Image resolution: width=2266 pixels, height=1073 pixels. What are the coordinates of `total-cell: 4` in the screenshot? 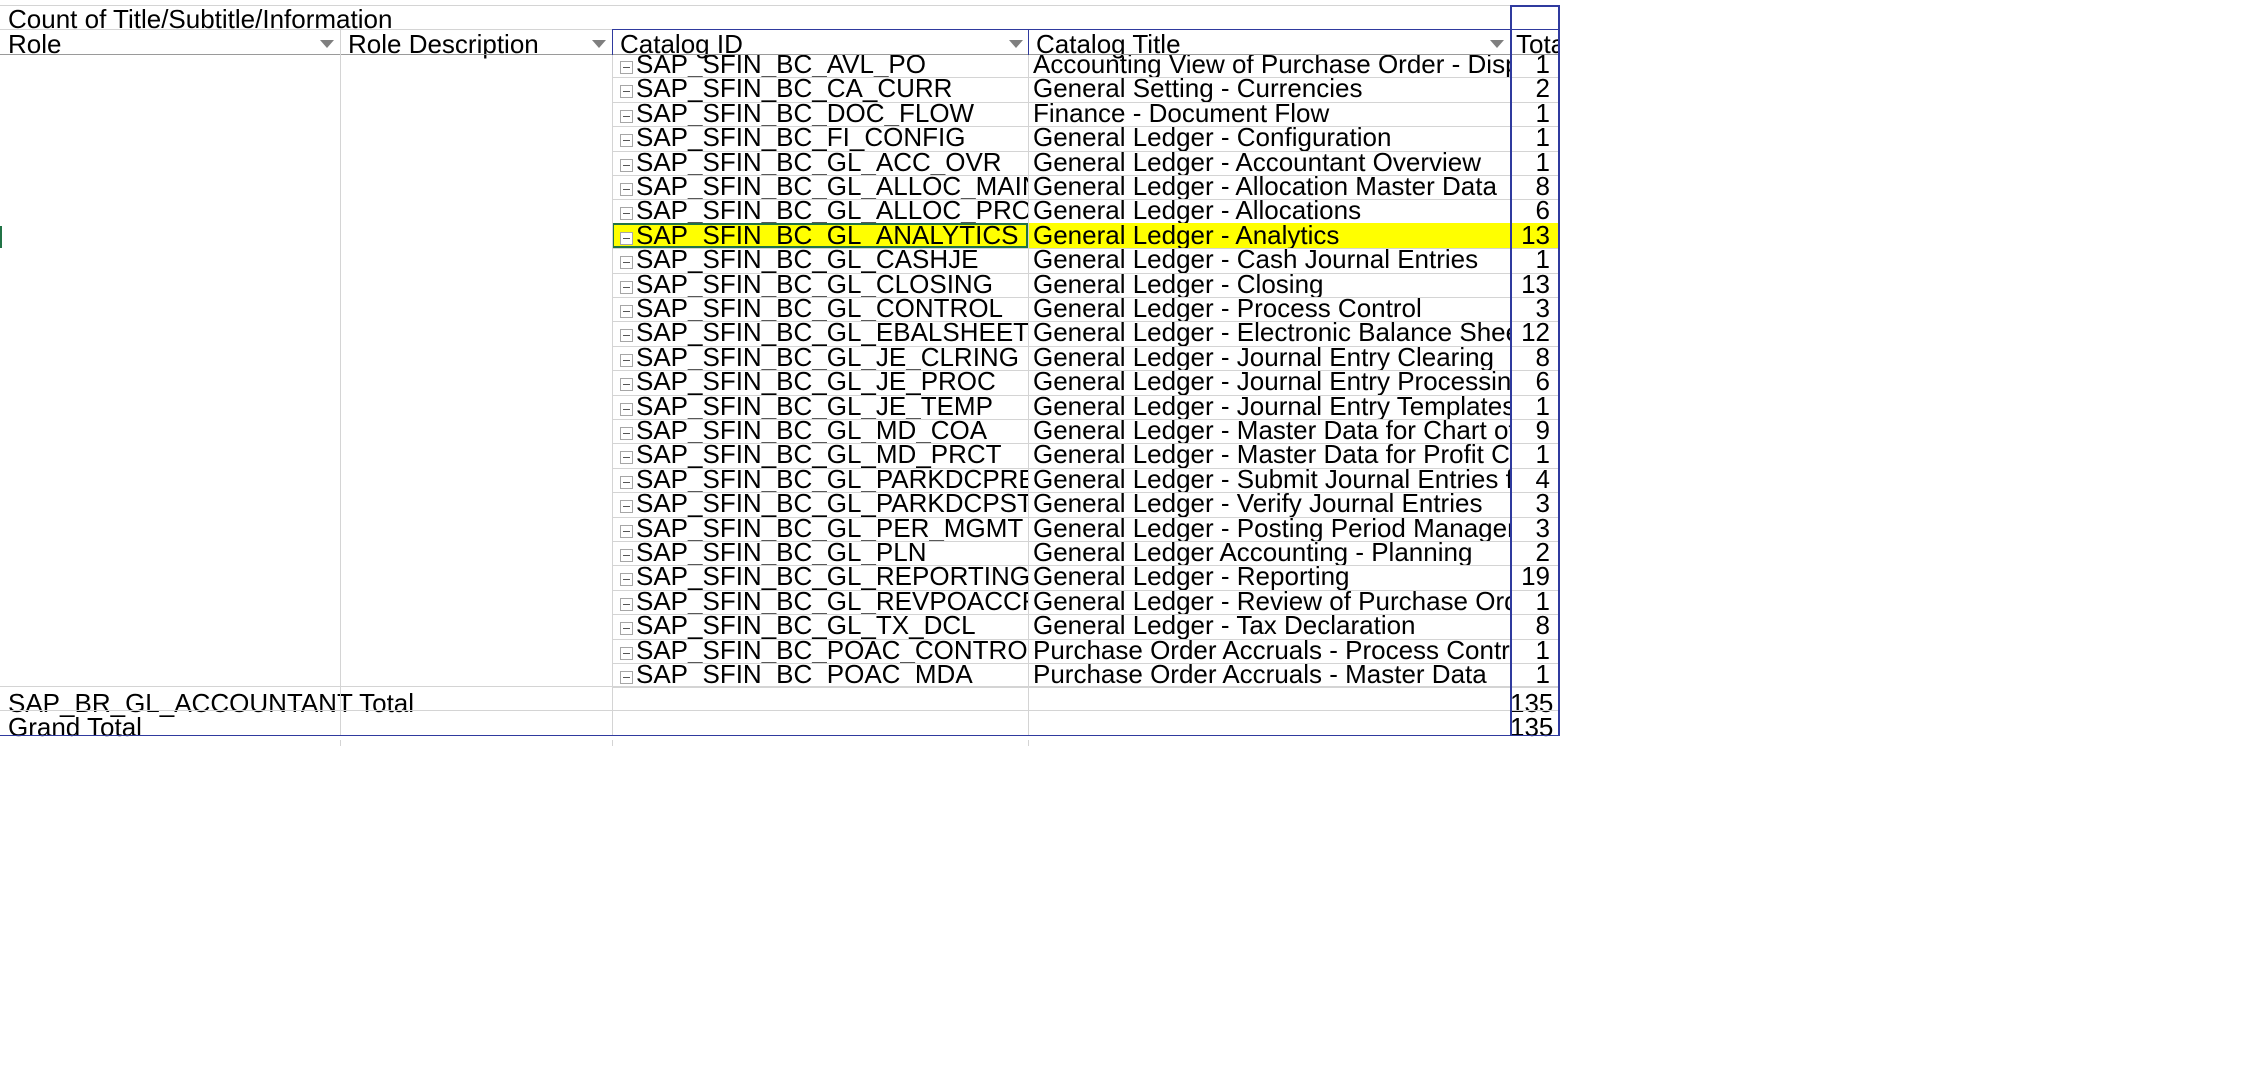 It's located at (1535, 479).